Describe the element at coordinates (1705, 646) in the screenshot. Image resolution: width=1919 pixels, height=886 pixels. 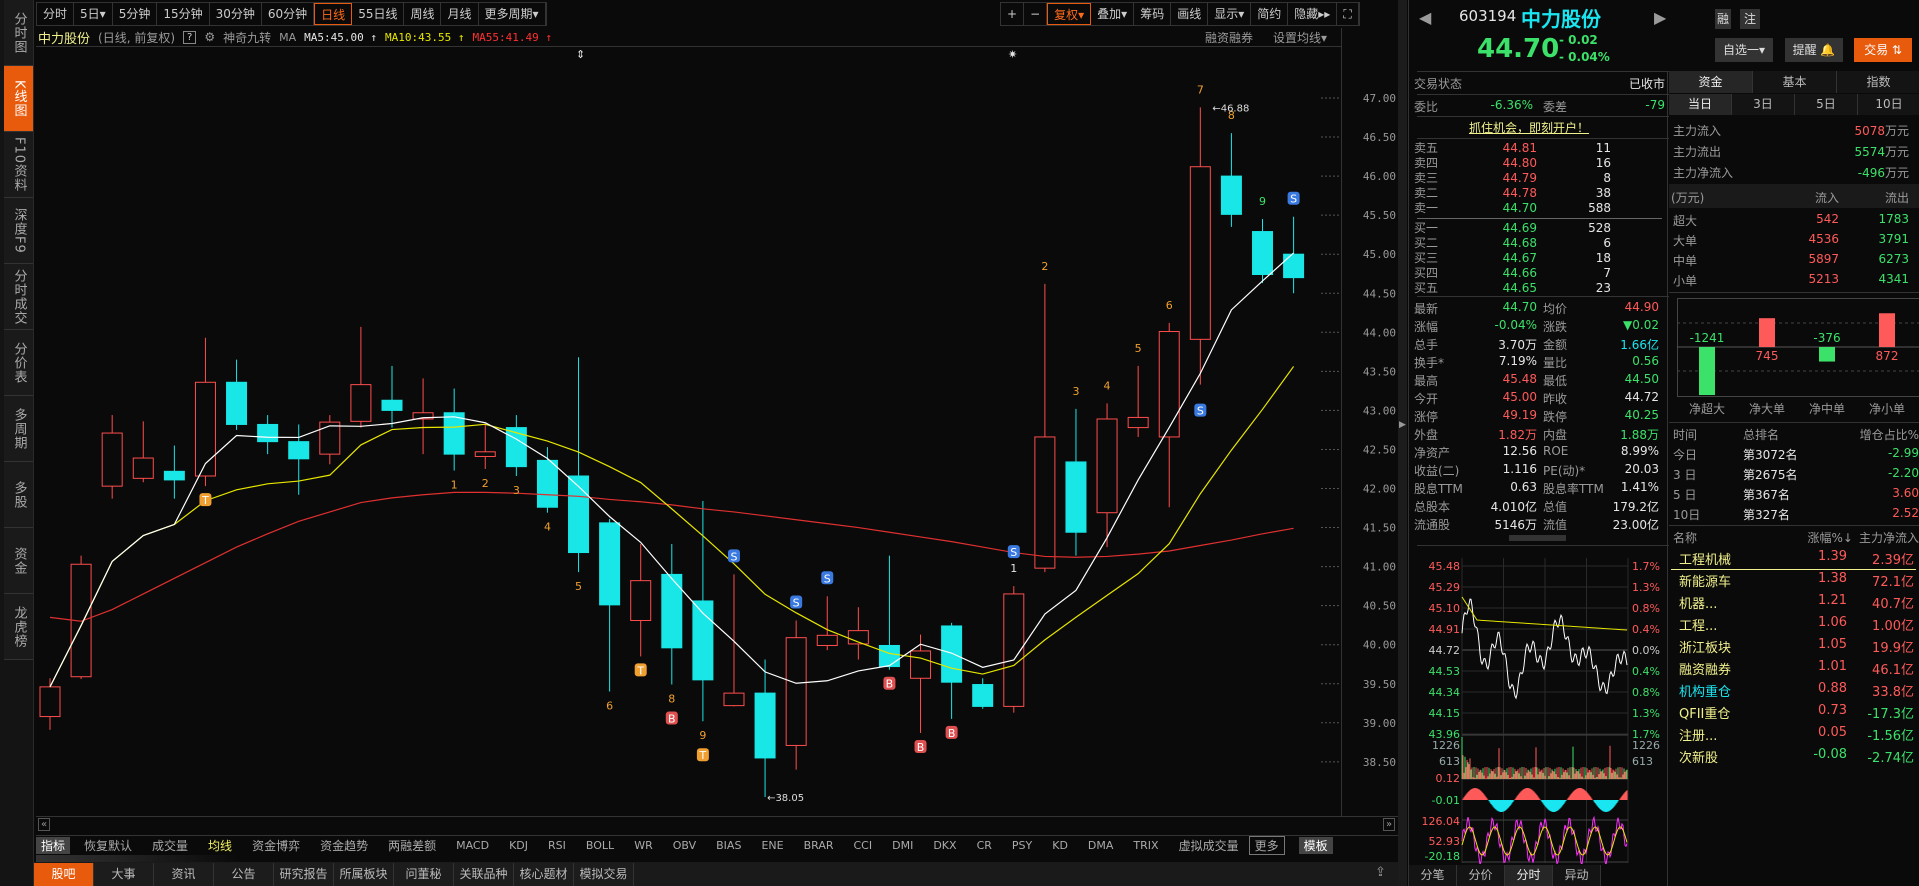
I see `sector-name: 浙江板块` at that location.